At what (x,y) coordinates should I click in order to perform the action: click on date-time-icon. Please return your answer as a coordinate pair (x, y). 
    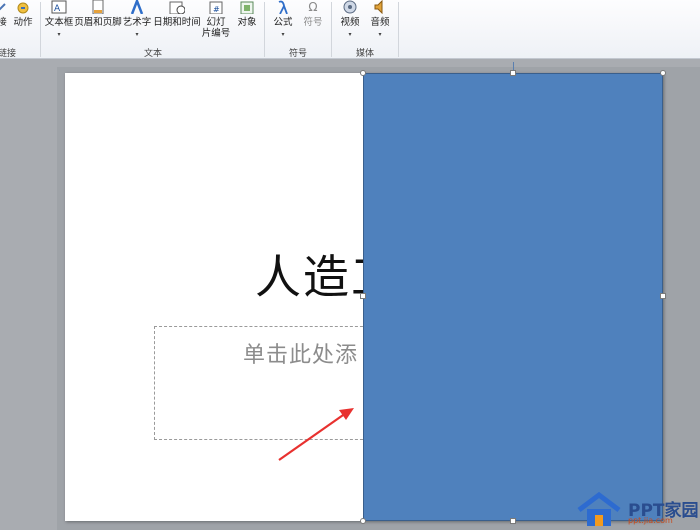
    Looking at the image, I should click on (177, 7).